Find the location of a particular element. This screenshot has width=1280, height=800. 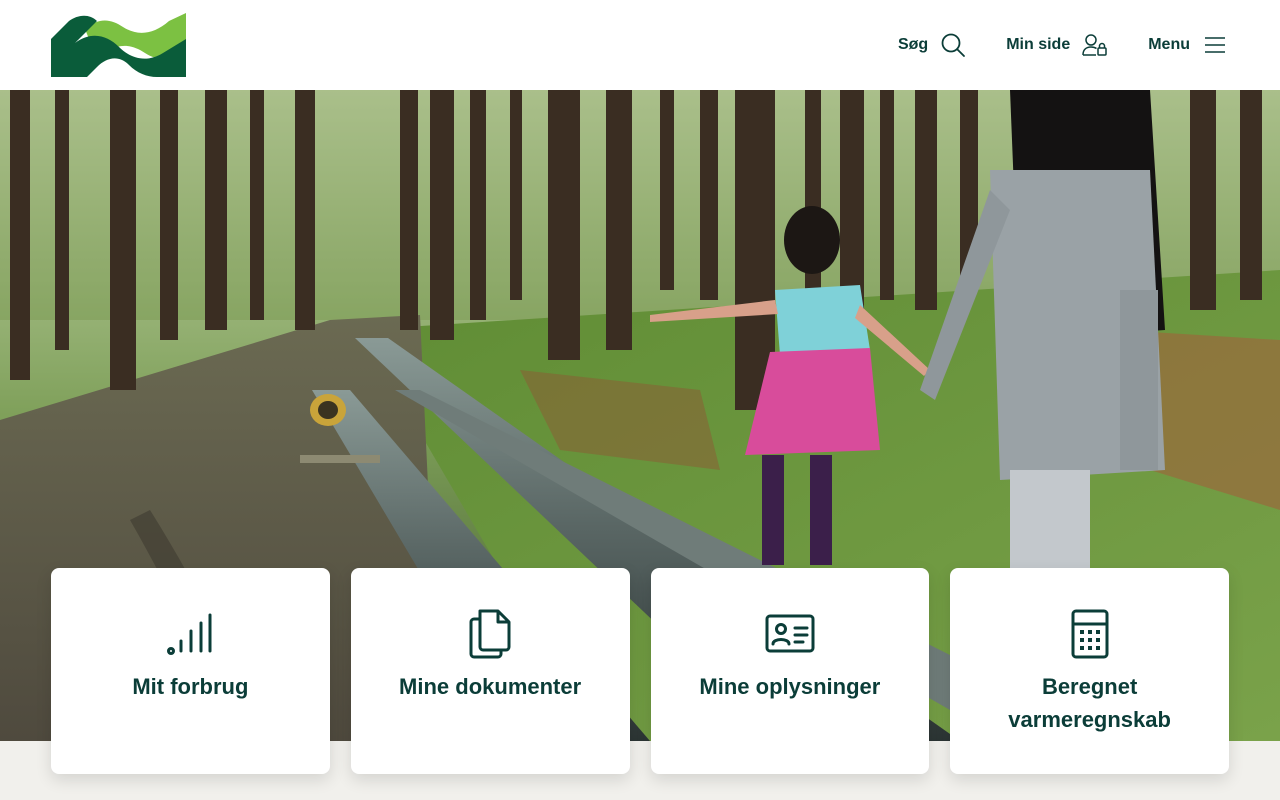

documents-icon is located at coordinates (490, 634).